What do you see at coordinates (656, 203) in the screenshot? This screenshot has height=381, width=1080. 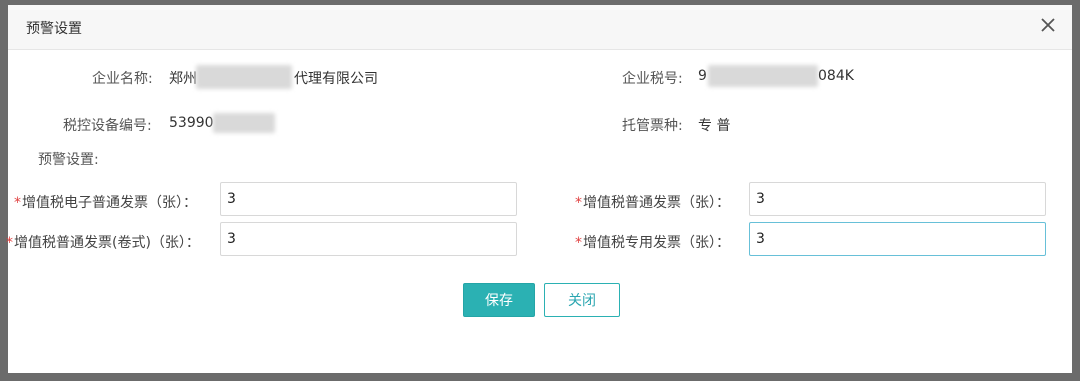 I see `field-label-text: 增值税普通发票（张）：` at bounding box center [656, 203].